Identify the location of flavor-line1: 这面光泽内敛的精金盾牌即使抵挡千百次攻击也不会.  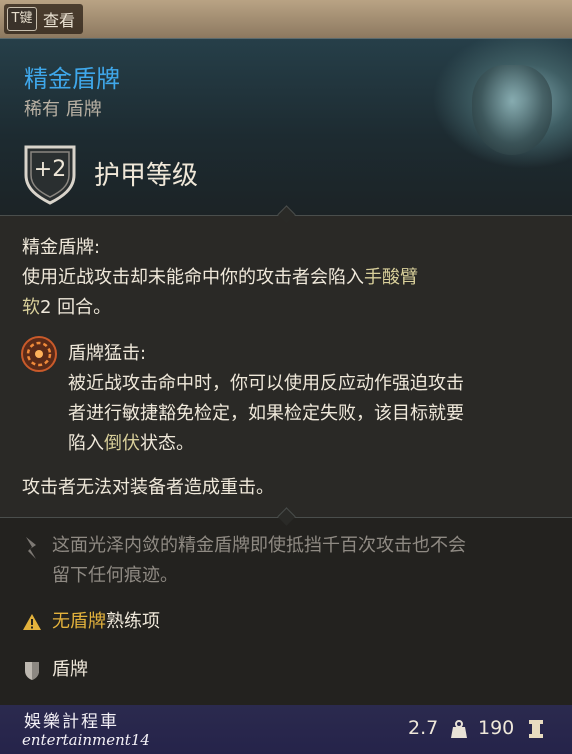
(259, 545).